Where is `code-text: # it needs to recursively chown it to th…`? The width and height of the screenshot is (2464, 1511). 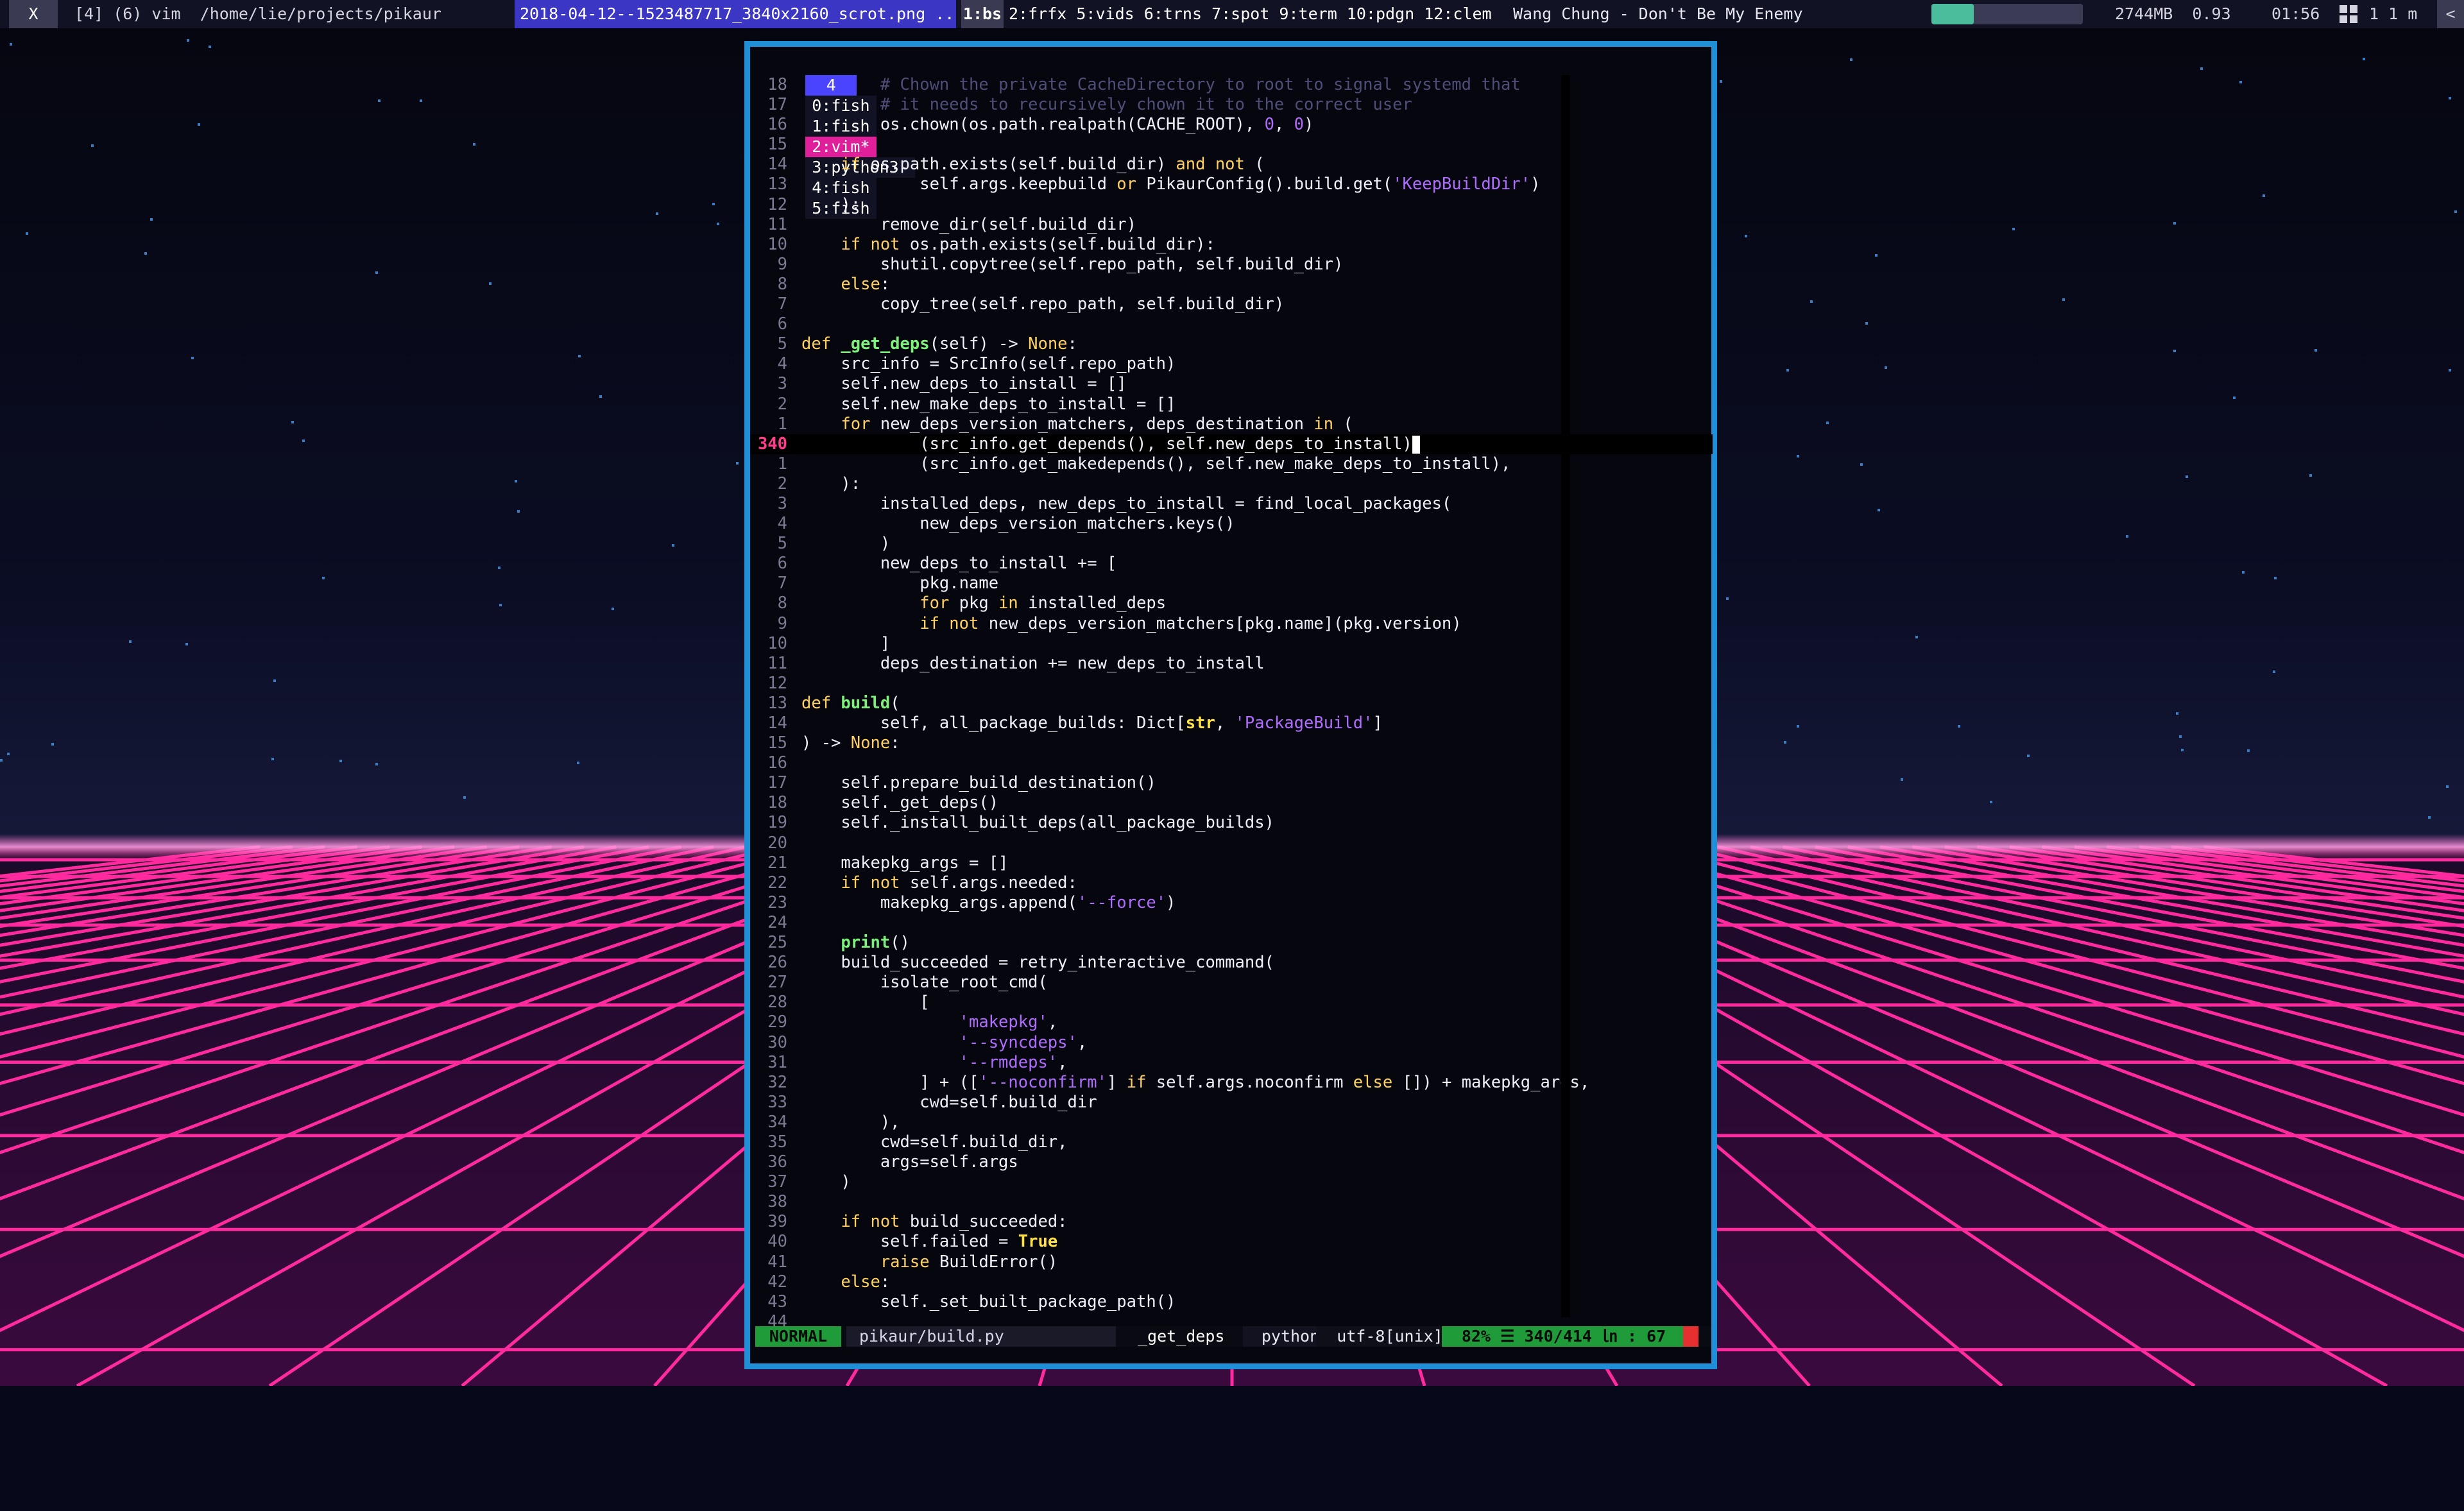 code-text: # it needs to recursively chown it to th… is located at coordinates (1107, 105).